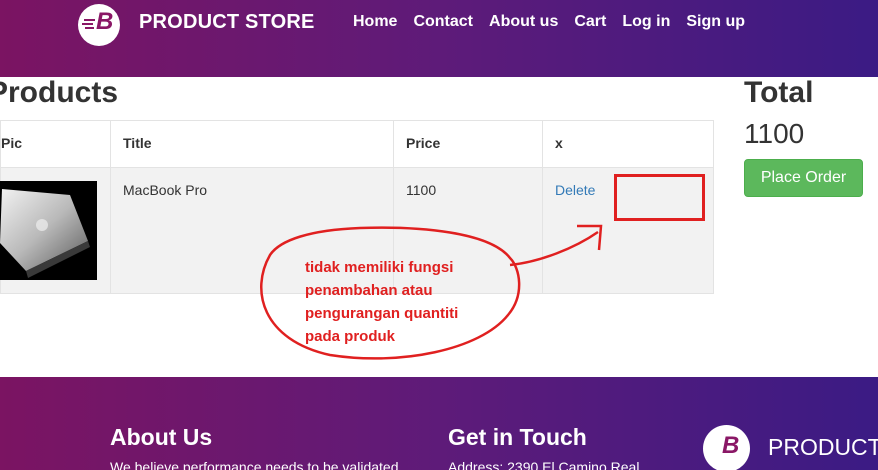  I want to click on annotation-line: tidak memiliki fungsi, so click(379, 267).